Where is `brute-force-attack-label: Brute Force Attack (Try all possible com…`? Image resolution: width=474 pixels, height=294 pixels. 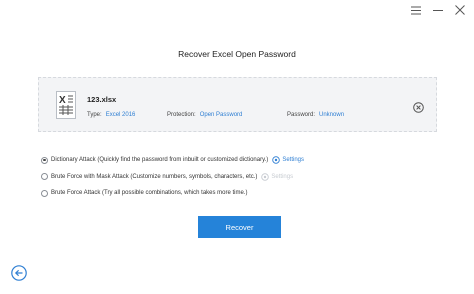 brute-force-attack-label: Brute Force Attack (Try all possible com… is located at coordinates (149, 193).